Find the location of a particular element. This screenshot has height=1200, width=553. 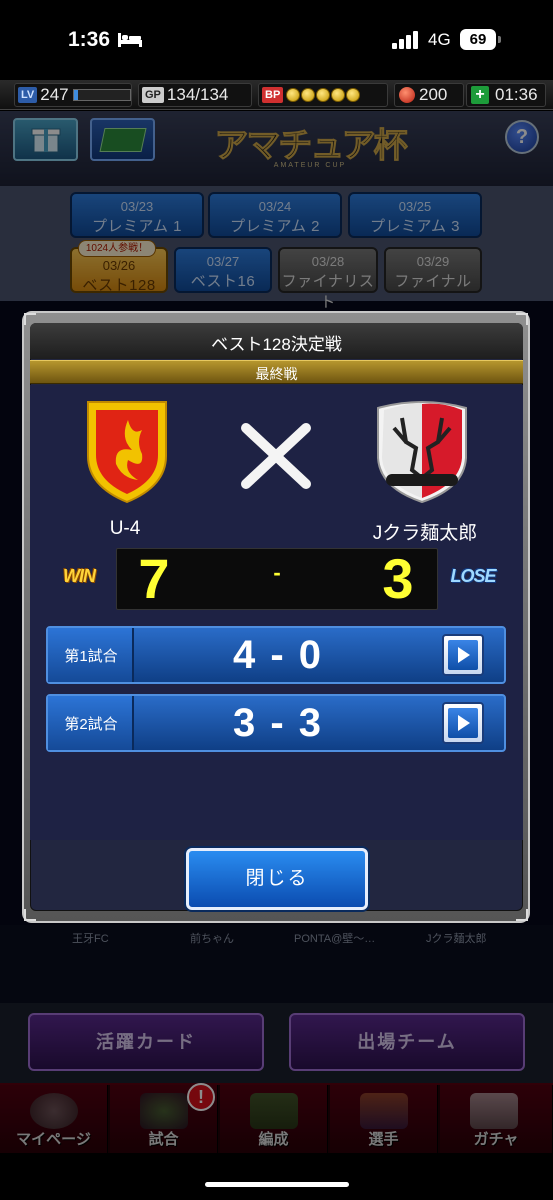

game-label: 第2試合 is located at coordinates (91, 724).